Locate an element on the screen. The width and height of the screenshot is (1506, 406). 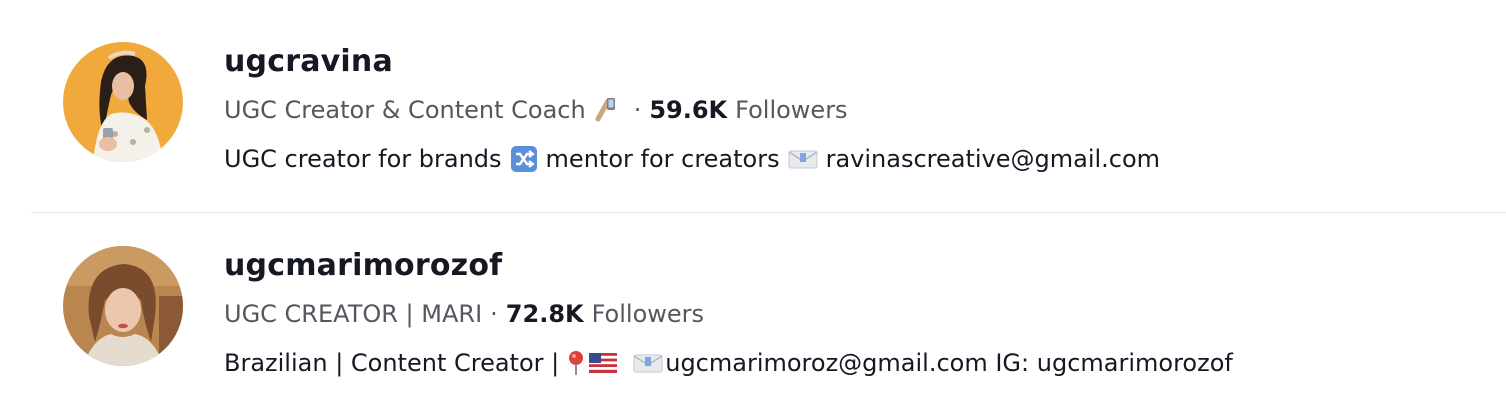
bio-text: mentor for creators is located at coordinates (662, 159).